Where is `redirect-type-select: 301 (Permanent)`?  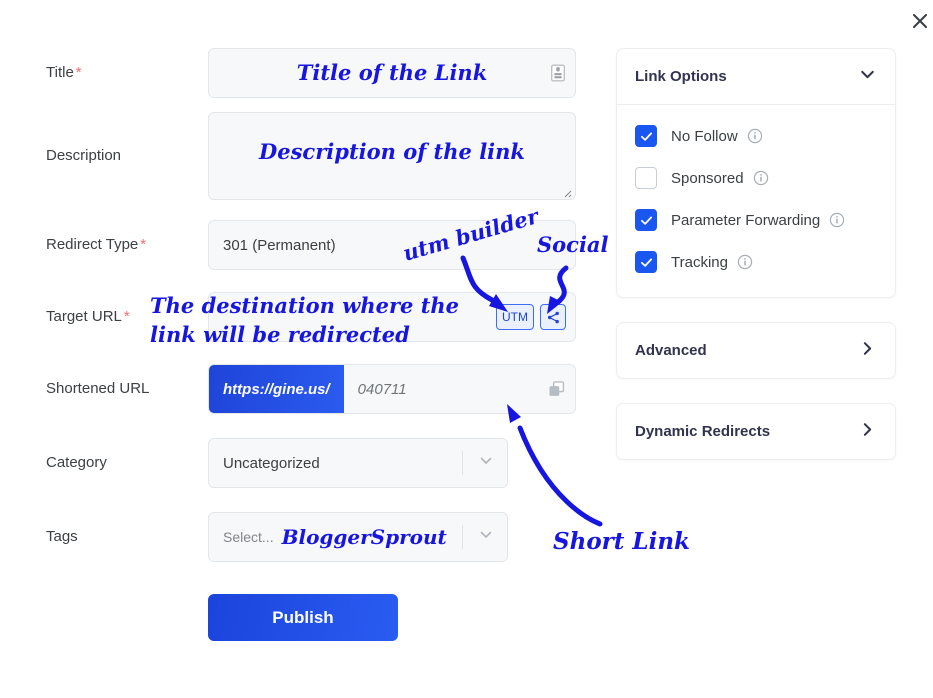
redirect-type-select: 301 (Permanent) is located at coordinates (392, 245).